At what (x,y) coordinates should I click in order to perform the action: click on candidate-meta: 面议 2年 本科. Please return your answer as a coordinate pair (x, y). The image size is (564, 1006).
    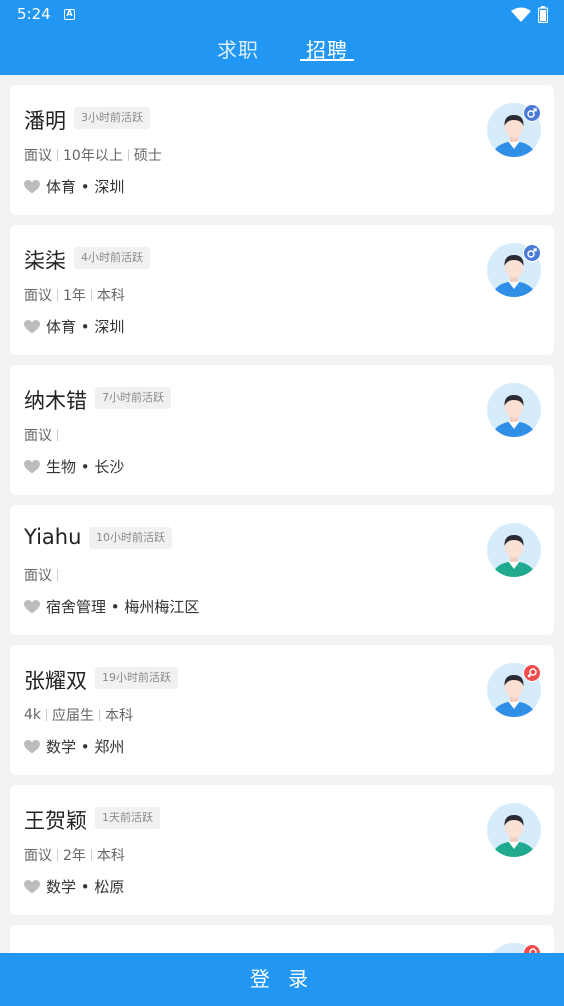
    Looking at the image, I should click on (74, 855).